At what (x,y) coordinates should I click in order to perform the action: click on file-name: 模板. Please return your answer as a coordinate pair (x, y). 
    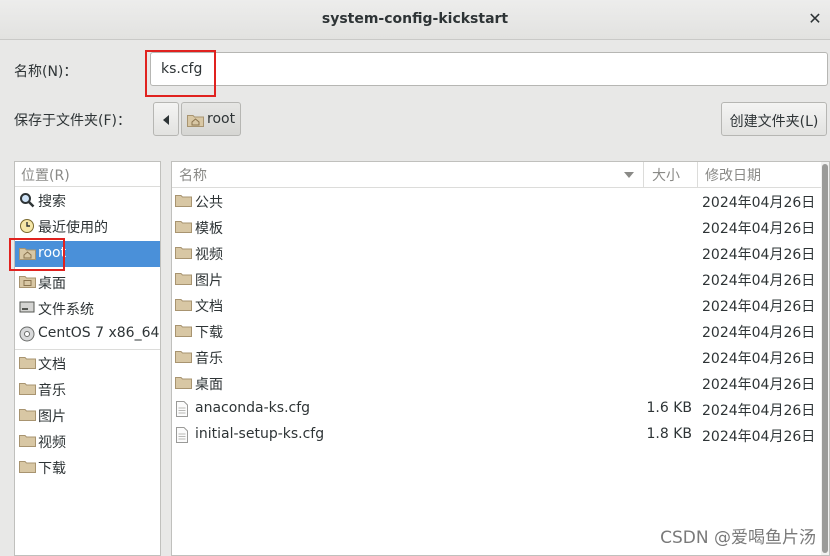
    Looking at the image, I should click on (209, 229).